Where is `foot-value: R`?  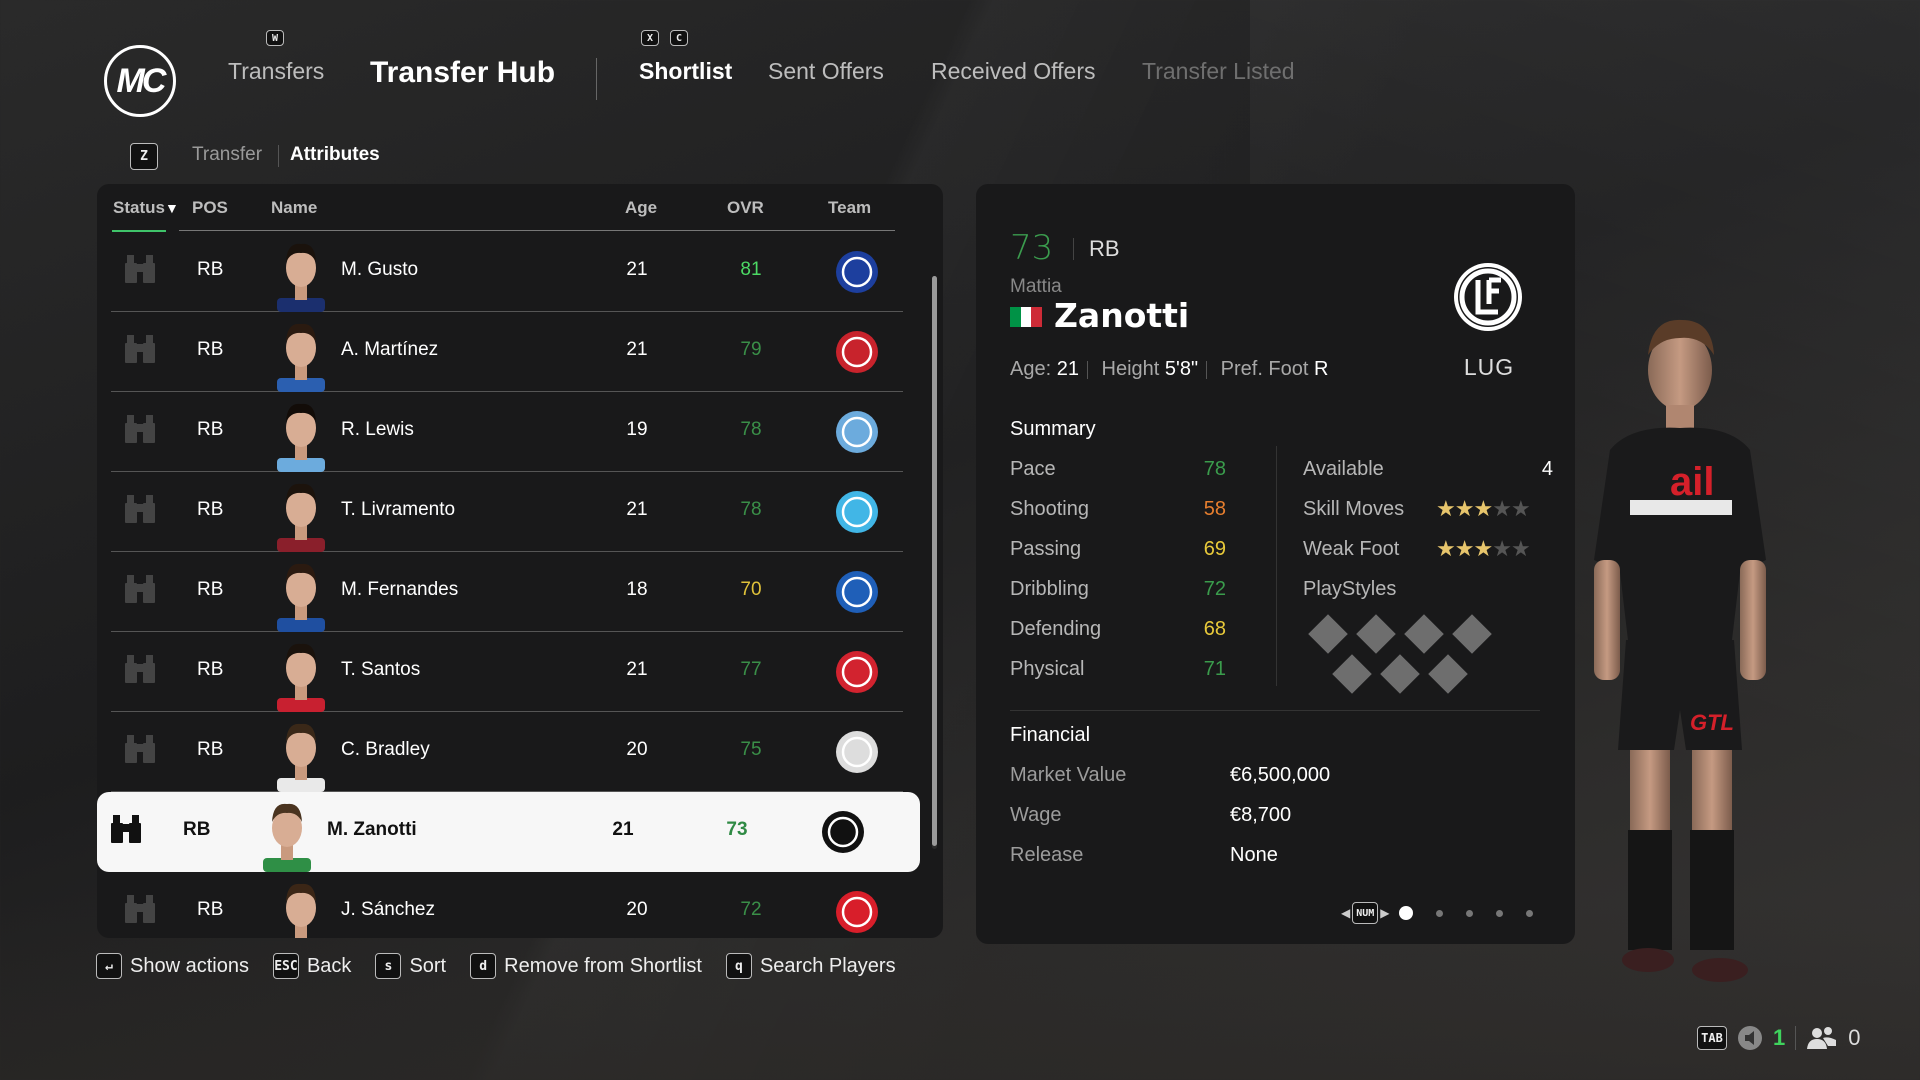
foot-value: R is located at coordinates (1321, 369).